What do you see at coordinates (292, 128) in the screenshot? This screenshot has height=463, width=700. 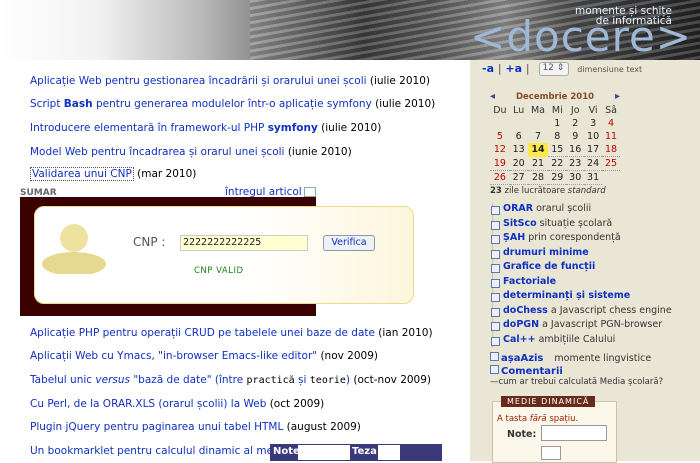 I see `link-bold: symfony` at bounding box center [292, 128].